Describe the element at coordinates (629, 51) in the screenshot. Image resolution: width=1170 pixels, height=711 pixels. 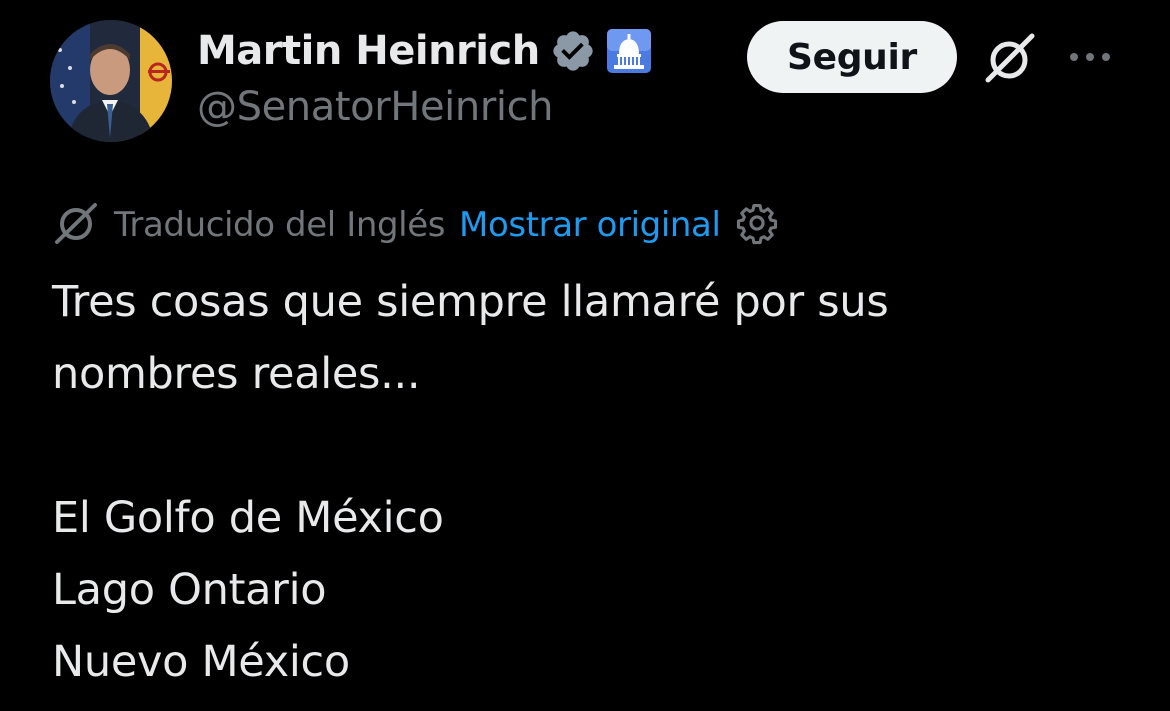
I see `capitol-dome-icon` at that location.